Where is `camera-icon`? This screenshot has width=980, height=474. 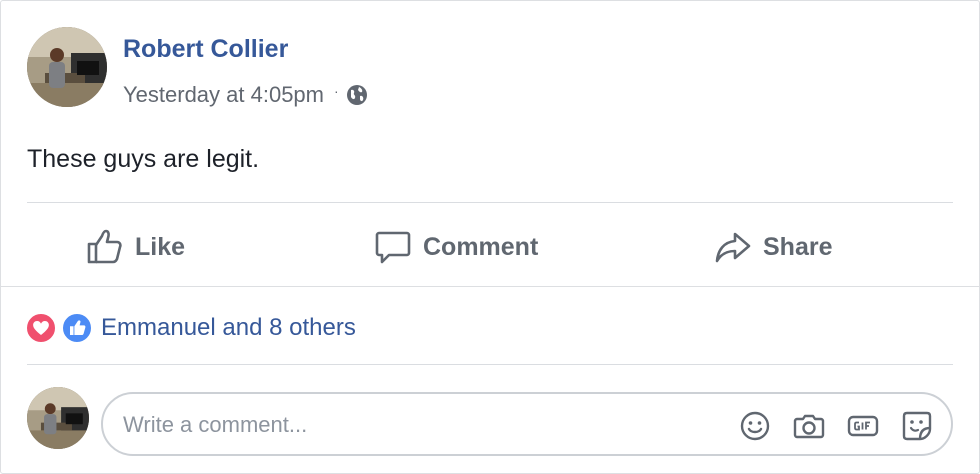
camera-icon is located at coordinates (809, 426).